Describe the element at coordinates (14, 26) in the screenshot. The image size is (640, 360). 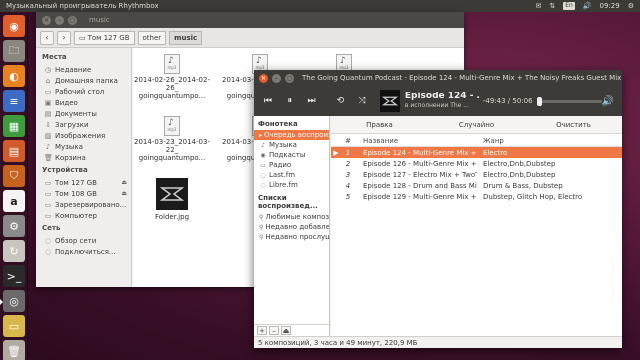
I see `ubuntu-dash-icon: ◉` at that location.